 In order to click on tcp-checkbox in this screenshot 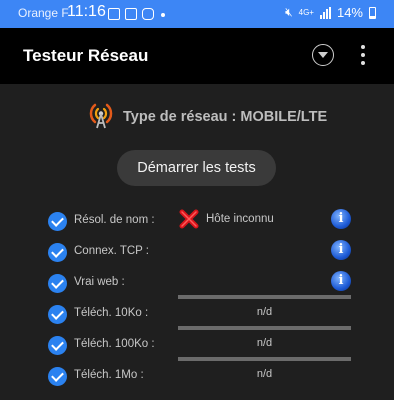, I will do `click(57, 252)`.